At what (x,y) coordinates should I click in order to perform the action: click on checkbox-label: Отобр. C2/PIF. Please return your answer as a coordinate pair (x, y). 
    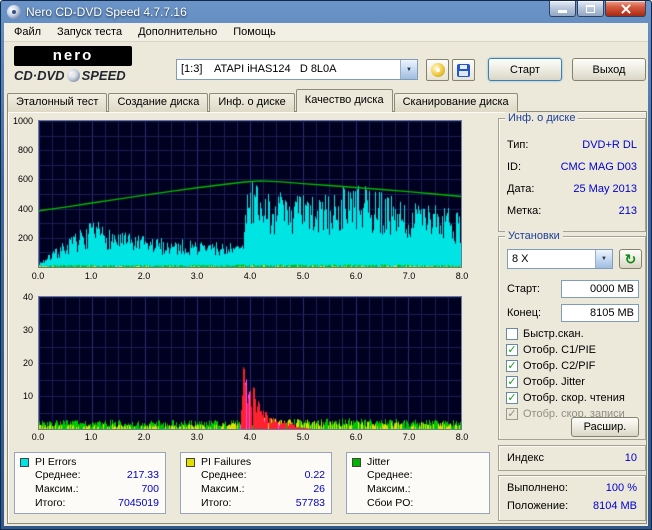
    Looking at the image, I should click on (559, 366).